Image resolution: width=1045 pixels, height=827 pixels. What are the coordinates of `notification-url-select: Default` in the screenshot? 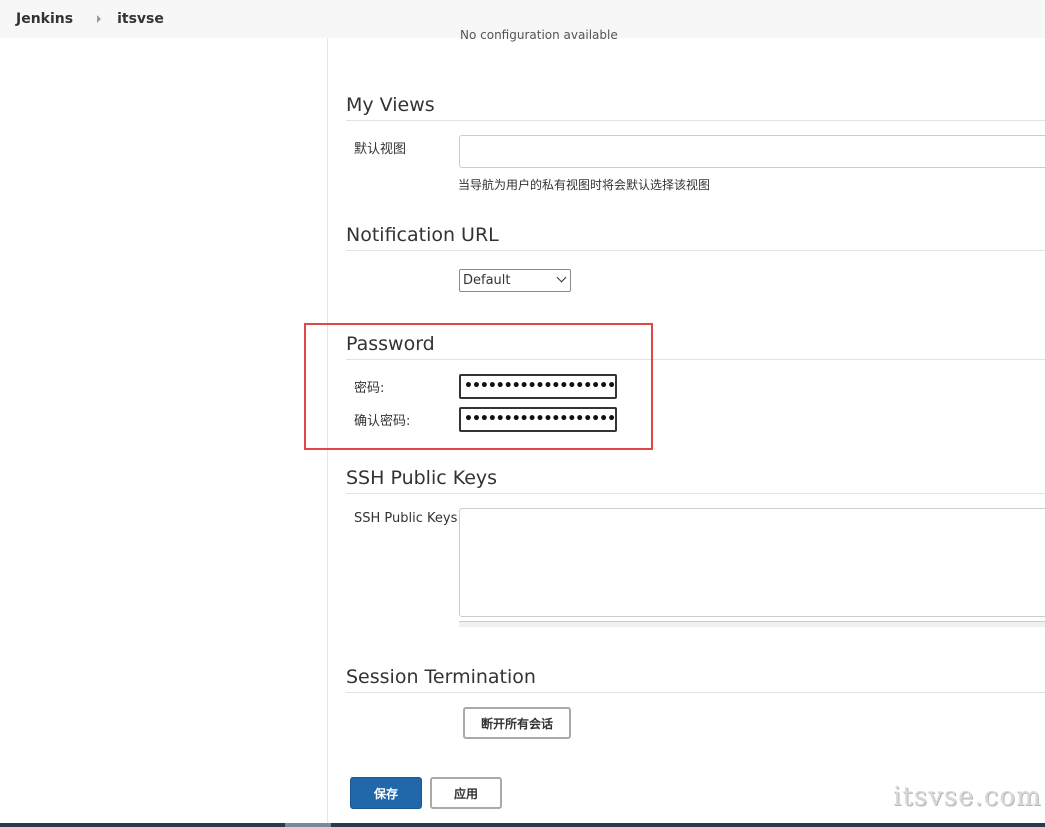 It's located at (515, 280).